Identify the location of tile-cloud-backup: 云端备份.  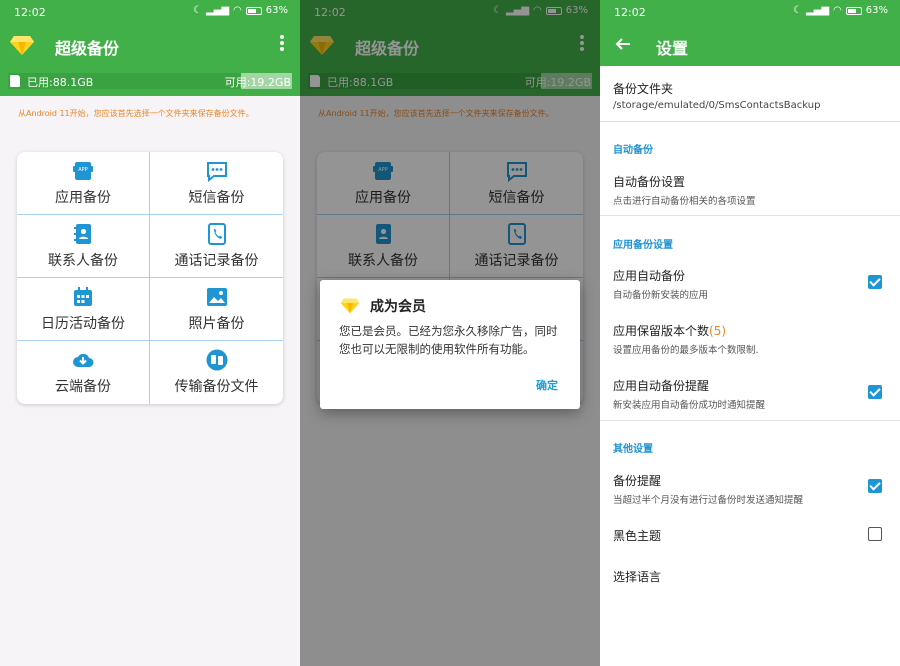
(83, 372).